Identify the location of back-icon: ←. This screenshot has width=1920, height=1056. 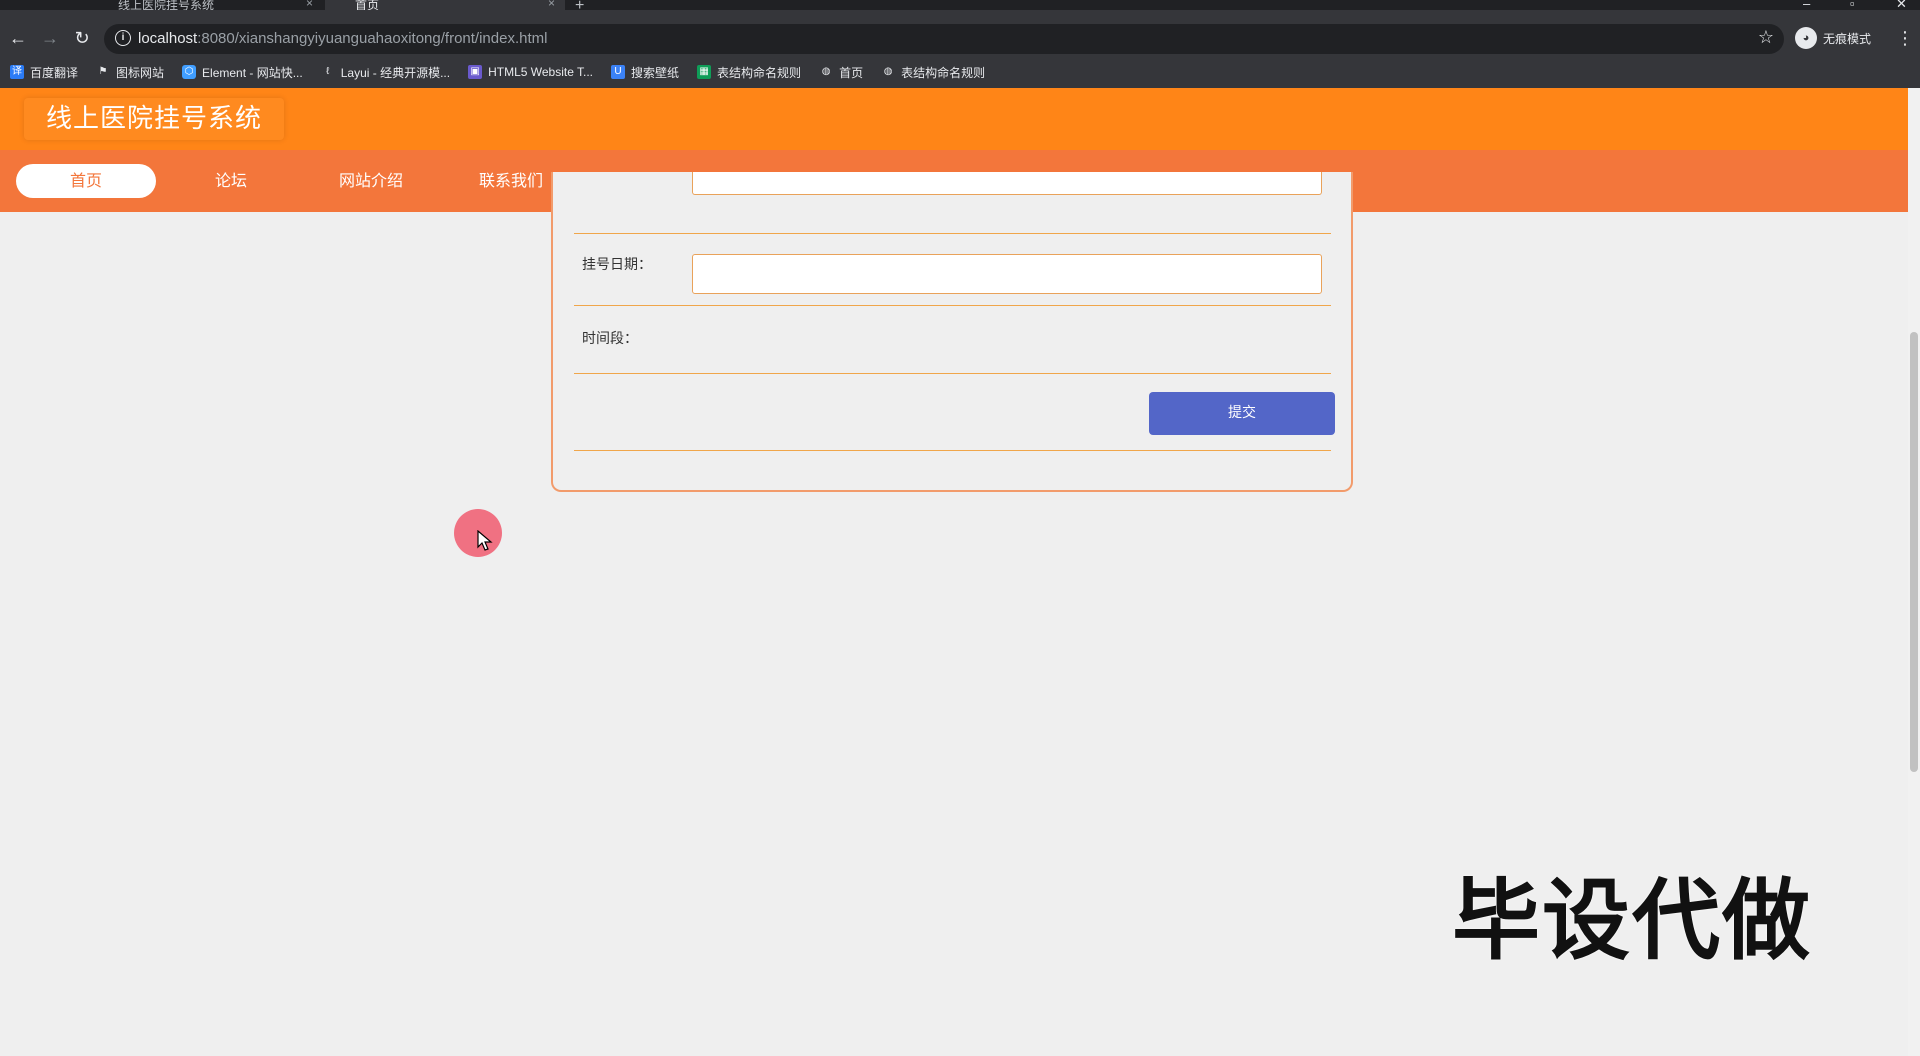
(18, 38).